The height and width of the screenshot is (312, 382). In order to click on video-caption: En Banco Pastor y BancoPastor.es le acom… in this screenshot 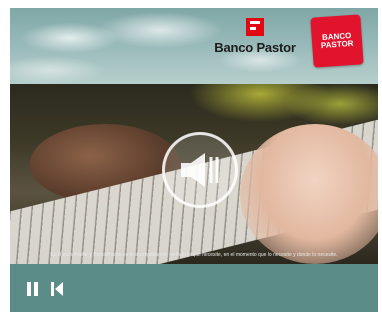, I will do `click(194, 255)`.